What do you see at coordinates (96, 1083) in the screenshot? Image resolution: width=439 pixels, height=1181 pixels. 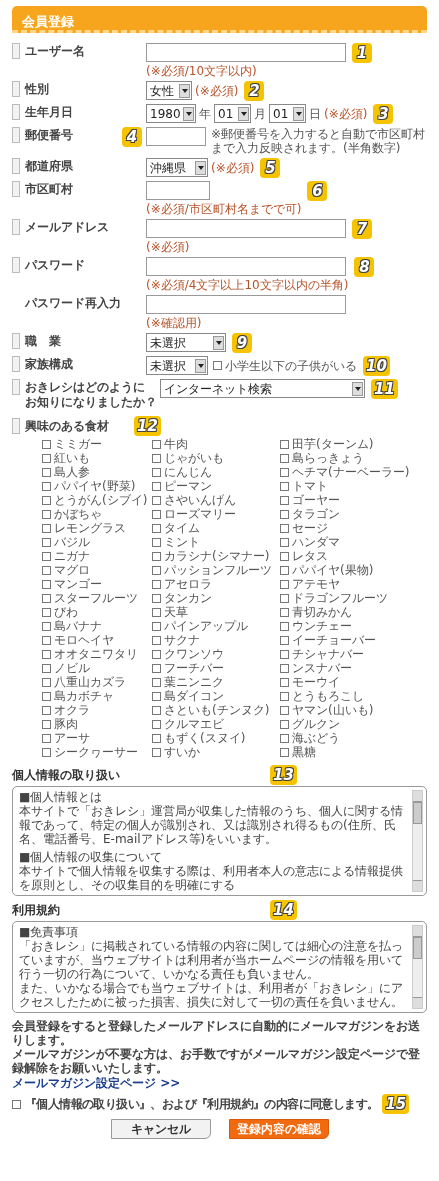 I see `newsletter-settings-link: メールマガジン設定ページ >>` at bounding box center [96, 1083].